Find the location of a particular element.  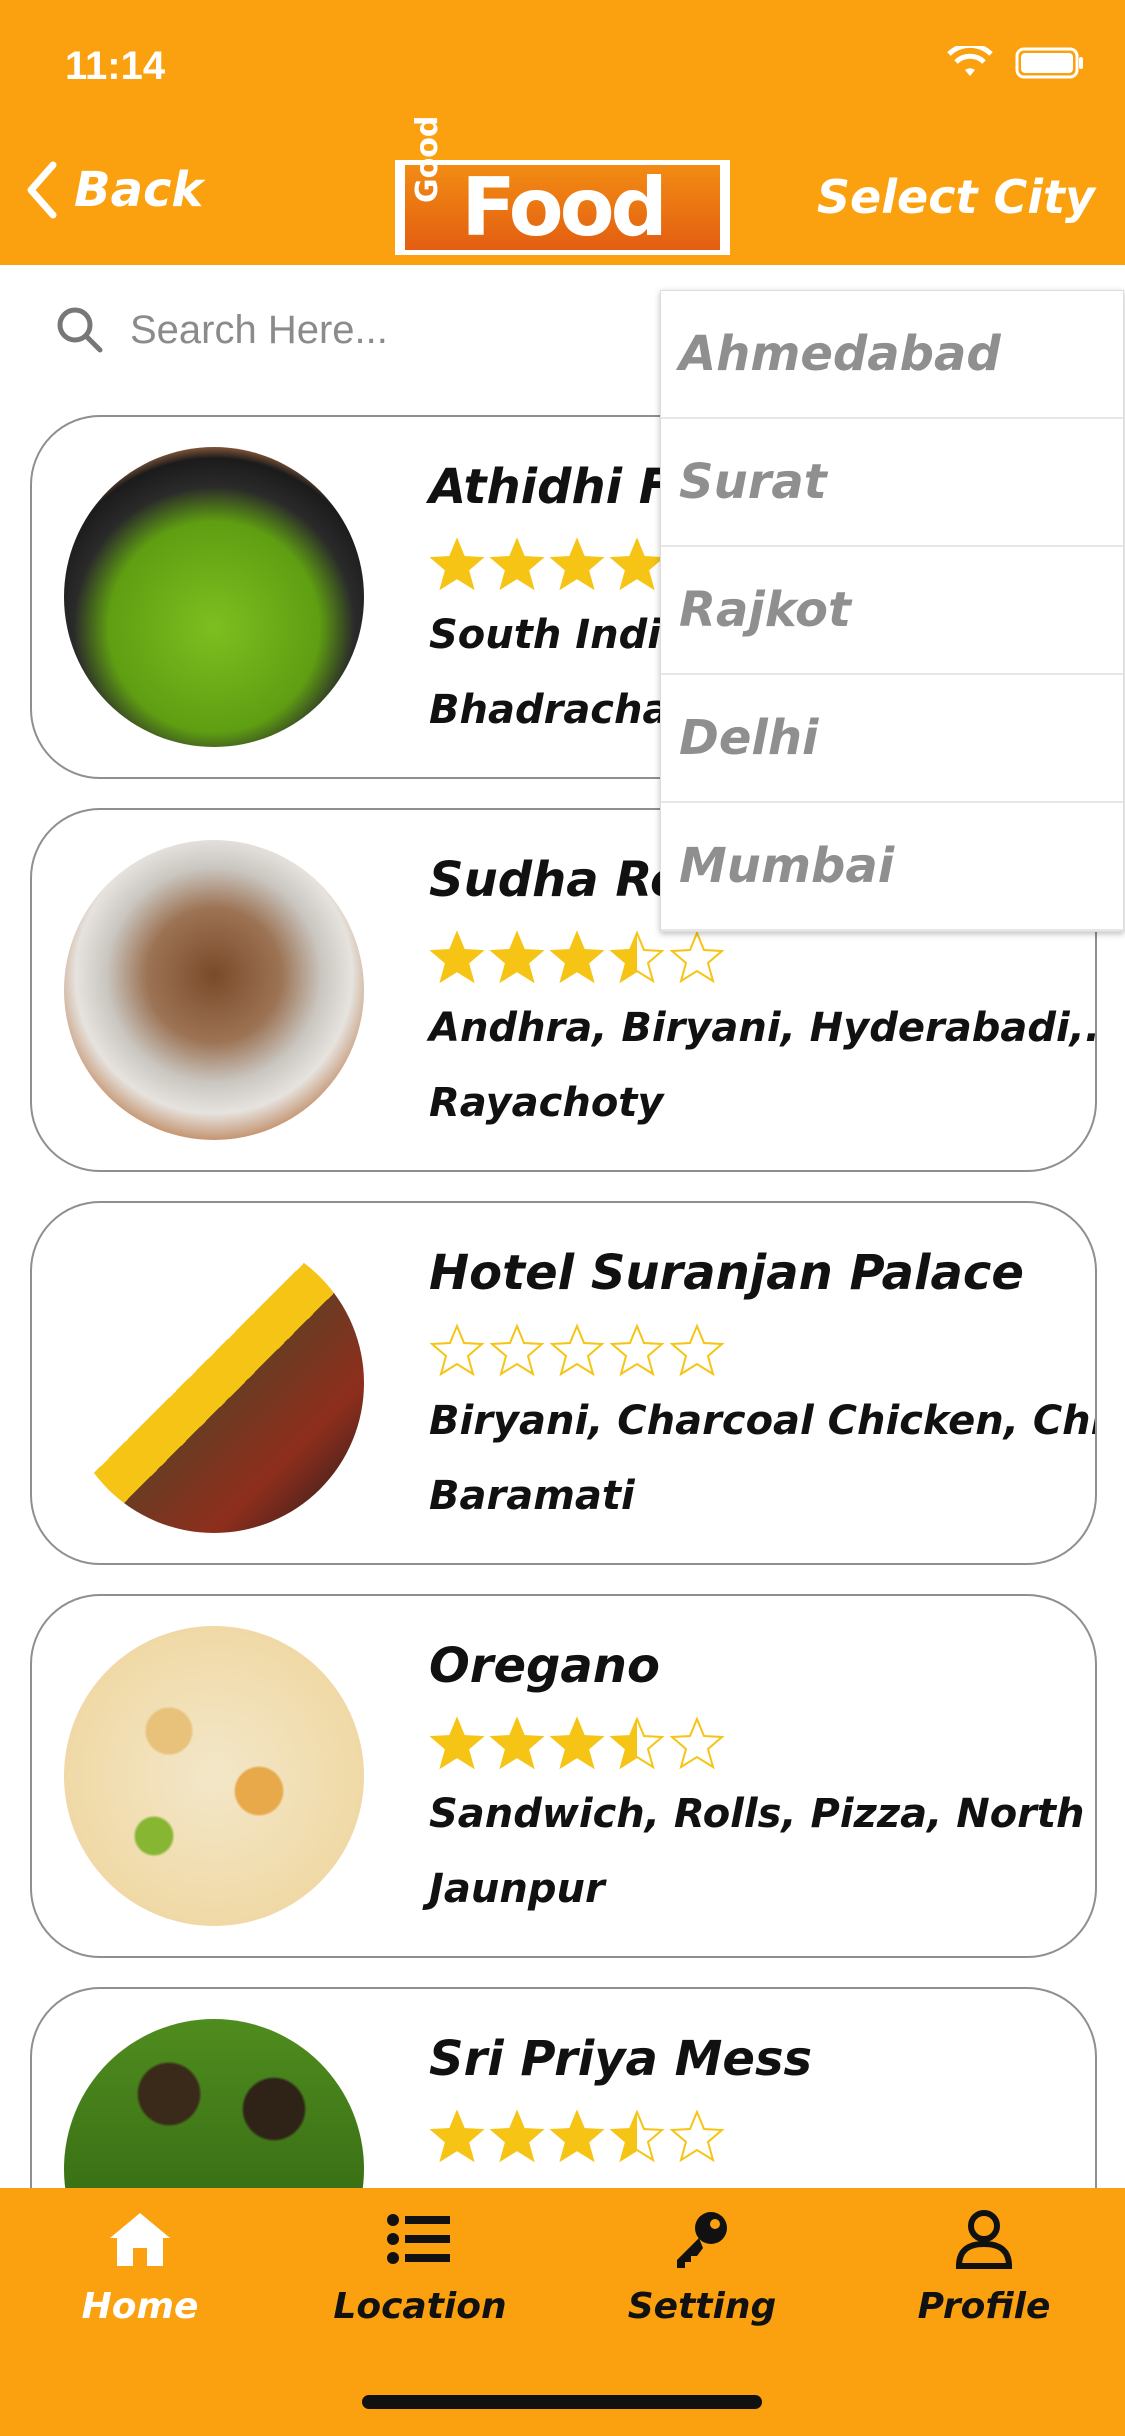

home-icon is located at coordinates (140, 2239).